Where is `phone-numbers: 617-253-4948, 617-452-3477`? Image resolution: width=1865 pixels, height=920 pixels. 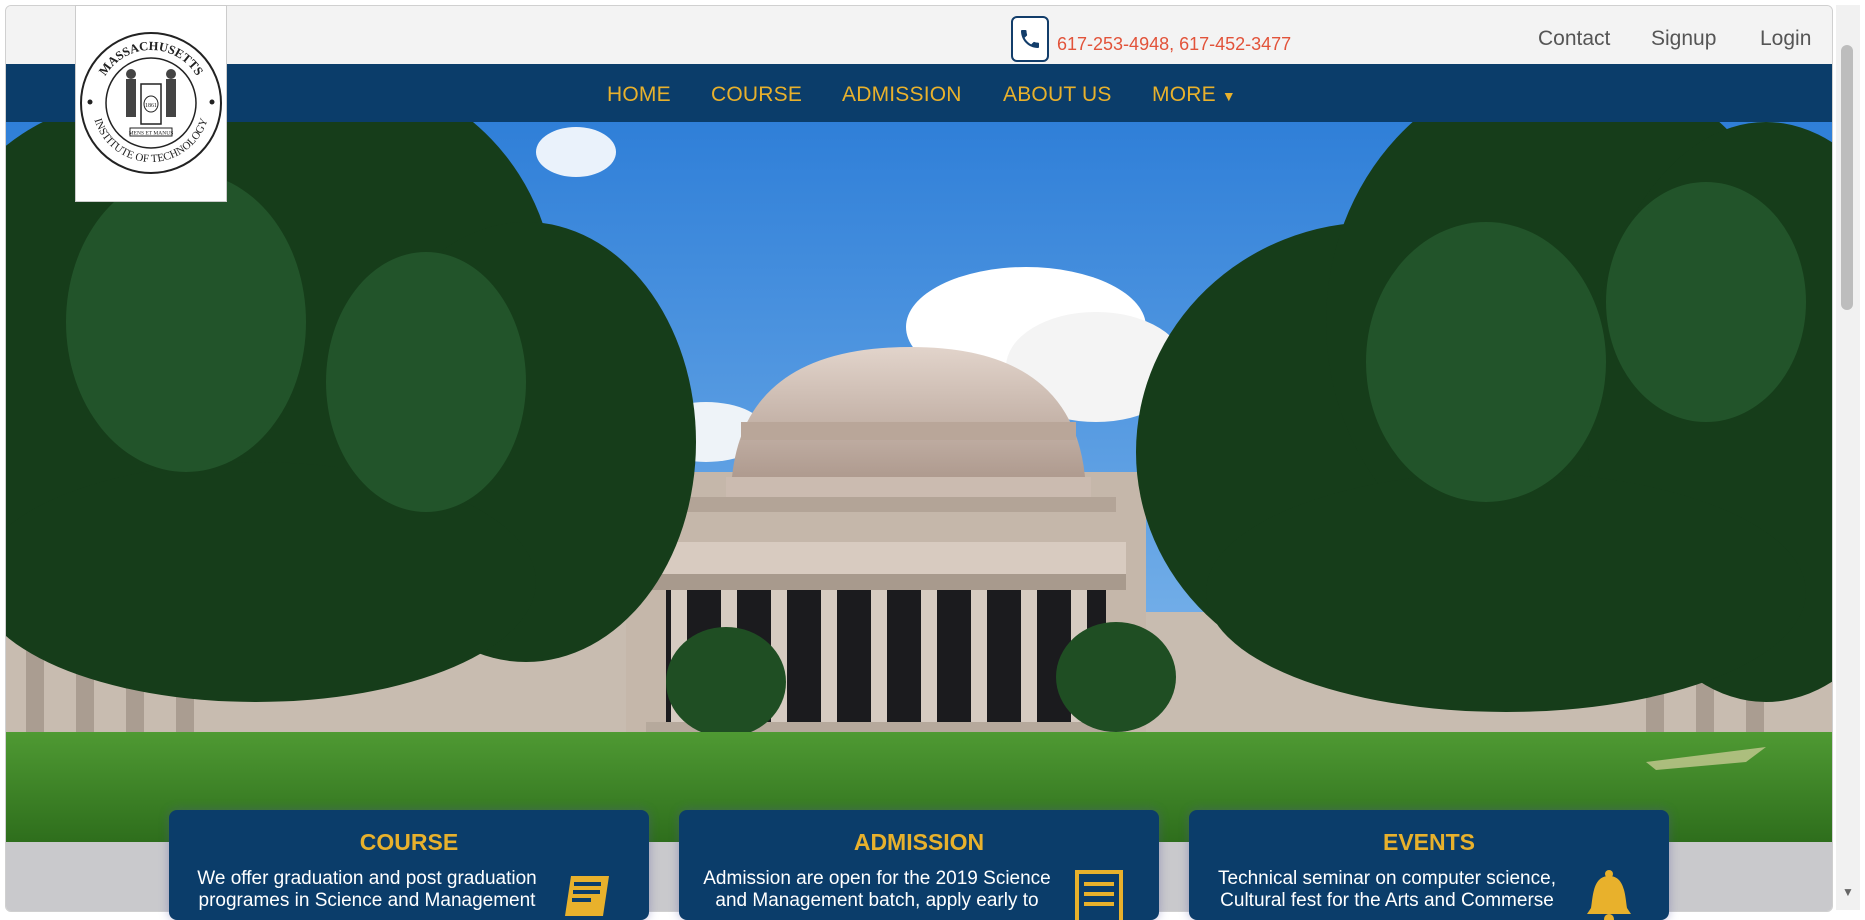 phone-numbers: 617-253-4948, 617-452-3477 is located at coordinates (1174, 44).